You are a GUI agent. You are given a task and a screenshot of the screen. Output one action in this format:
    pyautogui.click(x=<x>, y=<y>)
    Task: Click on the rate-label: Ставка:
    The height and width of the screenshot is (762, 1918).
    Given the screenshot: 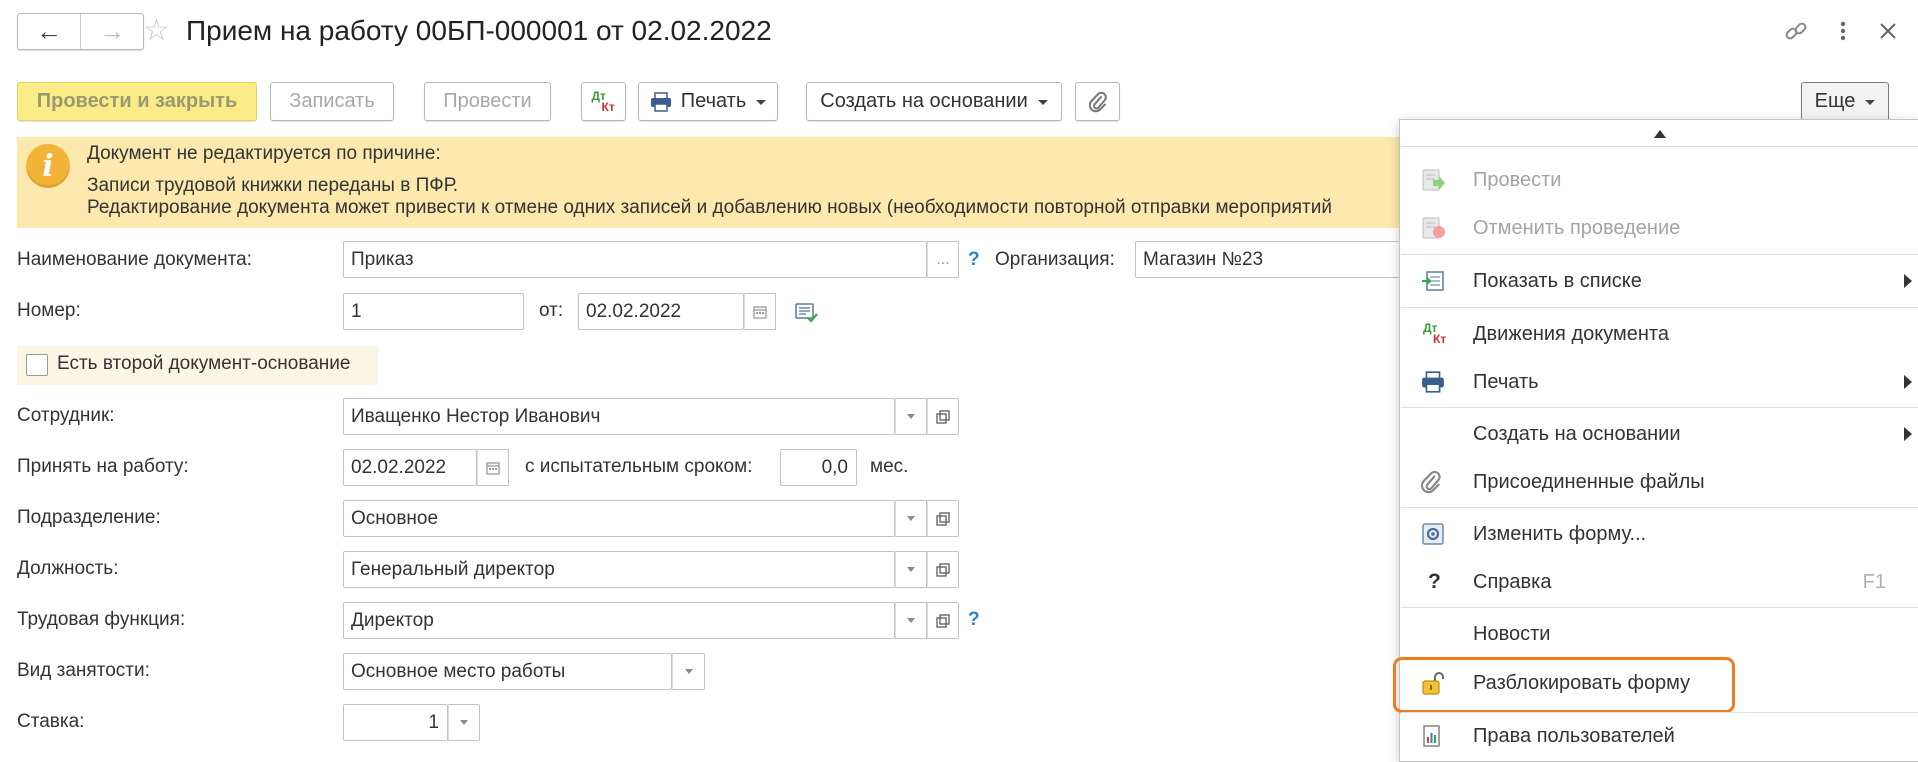 What is the action you would take?
    pyautogui.click(x=51, y=721)
    